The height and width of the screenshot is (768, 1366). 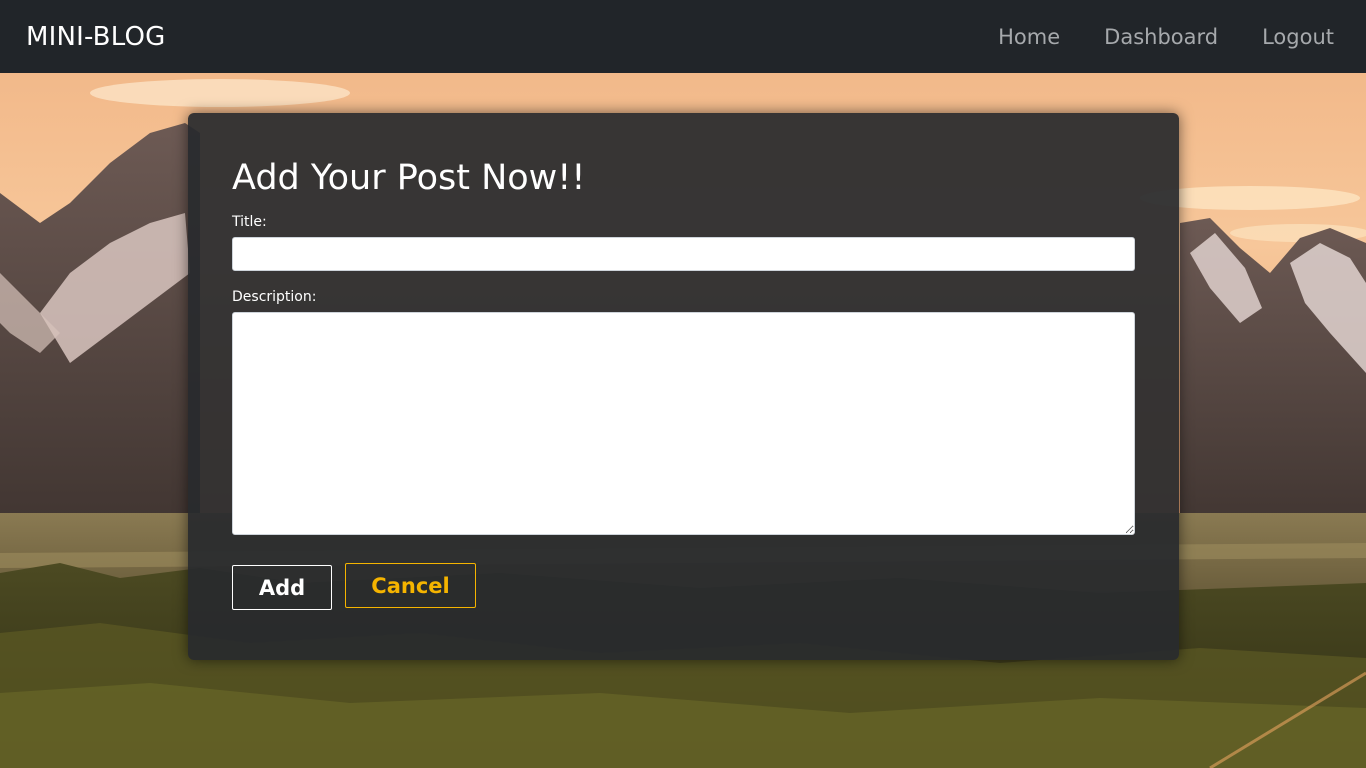 I want to click on nav-links: Home Dashboard Logout, so click(x=1144, y=37).